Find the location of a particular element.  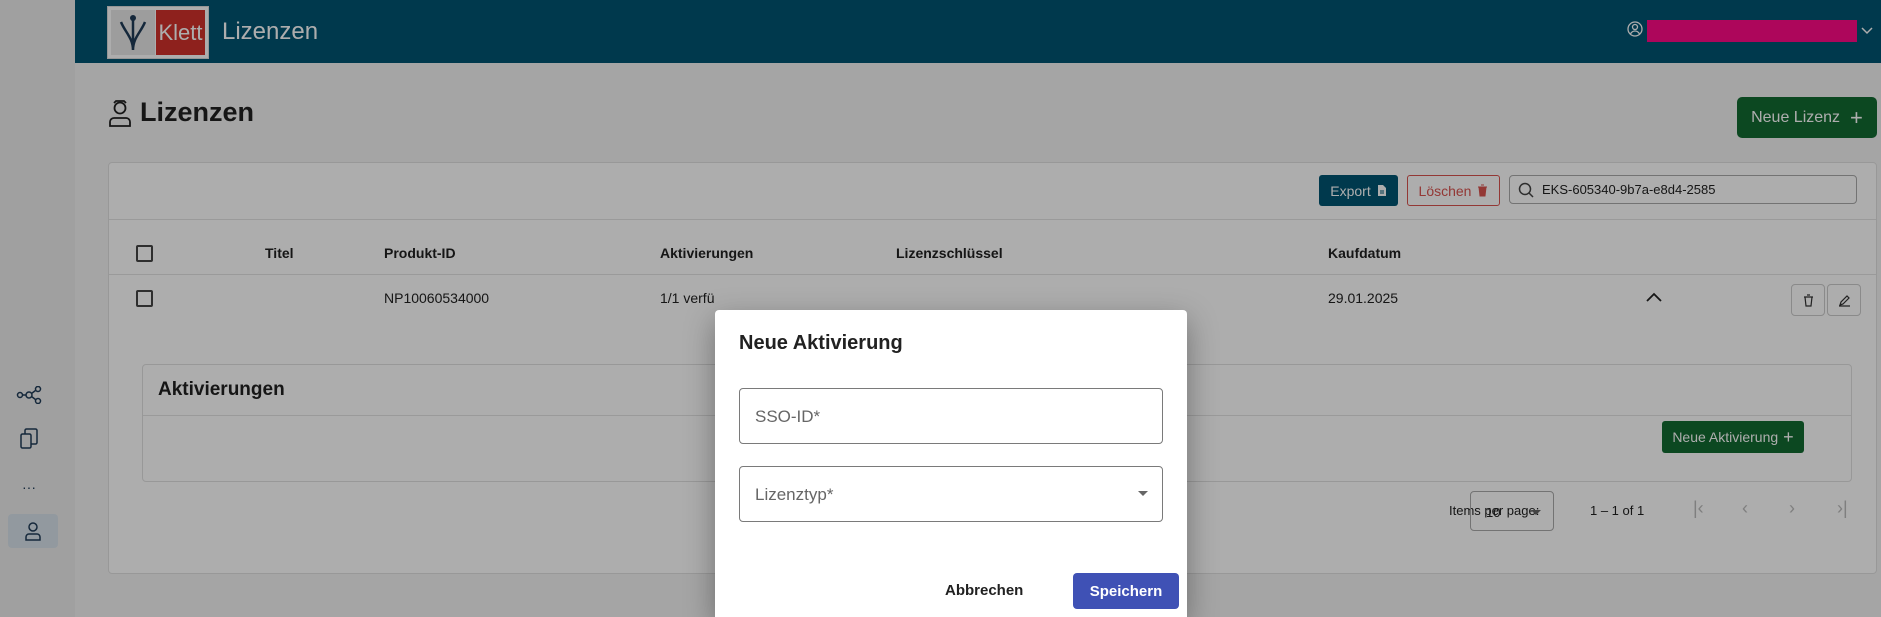

sso-id-placeholder: SSO-ID* is located at coordinates (788, 416).